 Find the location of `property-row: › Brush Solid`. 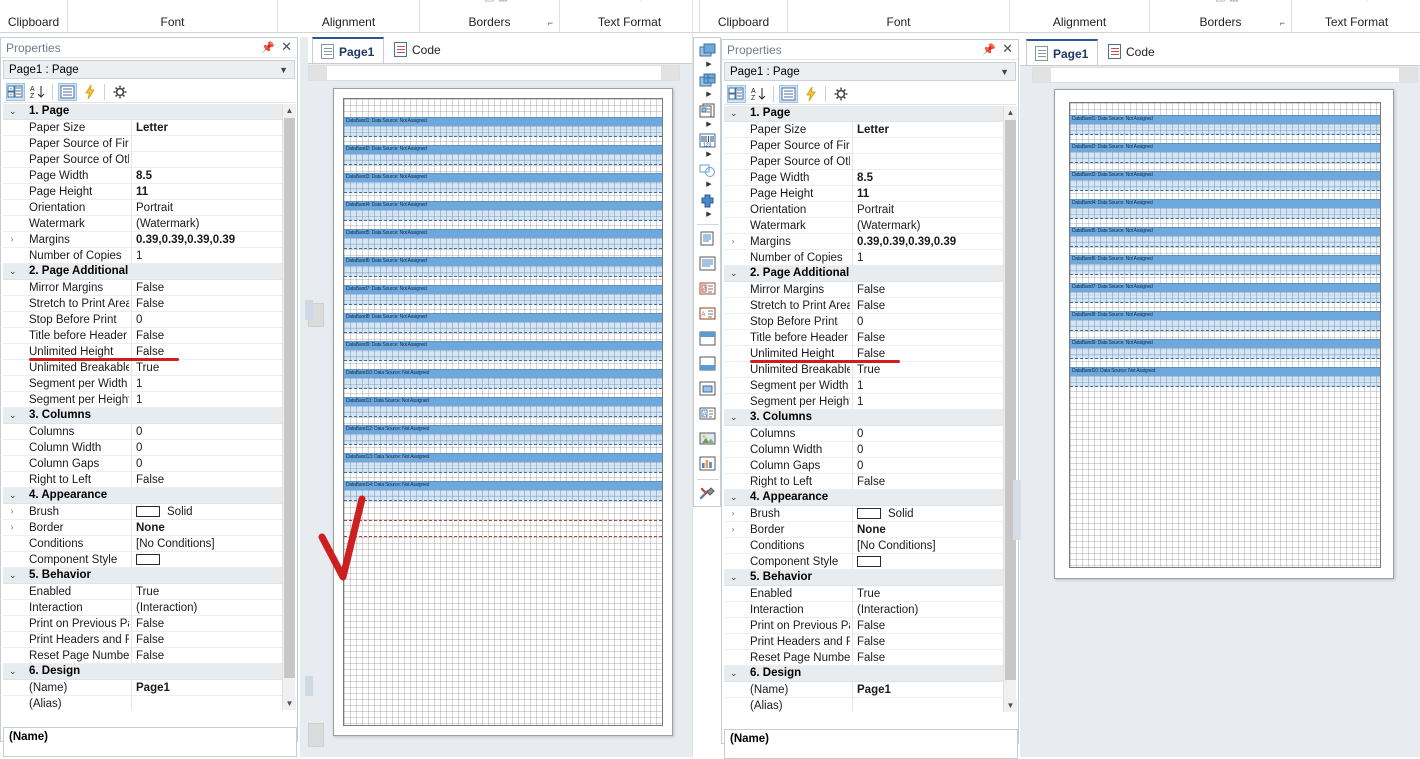

property-row: › Brush Solid is located at coordinates (868, 514).